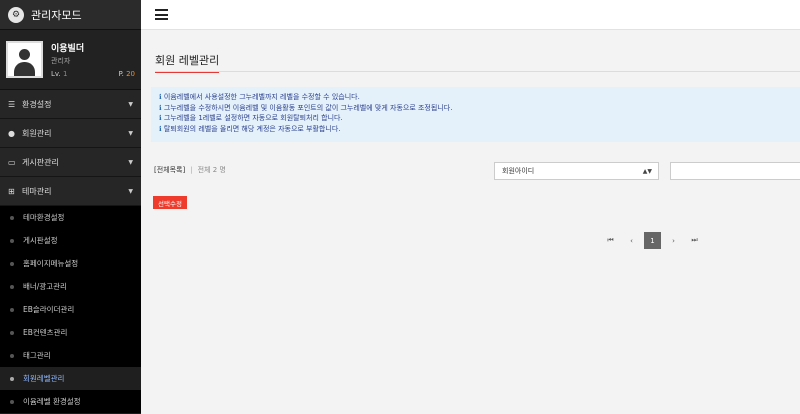 This screenshot has height=414, width=800. Describe the element at coordinates (250, 128) in the screenshot. I see `info-line: ℹ 탈퇴회원의 레벨을 올리면 해당 계정은 자동으로 부활합니다.` at that location.